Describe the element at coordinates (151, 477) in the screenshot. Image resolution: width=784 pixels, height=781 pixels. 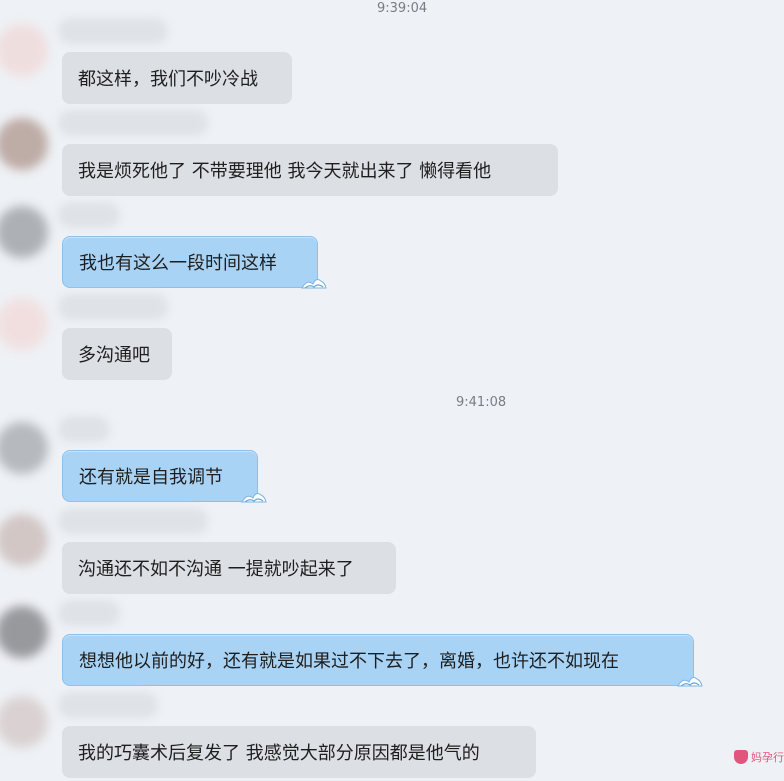
I see `message-text: 还有就是自我调节` at that location.